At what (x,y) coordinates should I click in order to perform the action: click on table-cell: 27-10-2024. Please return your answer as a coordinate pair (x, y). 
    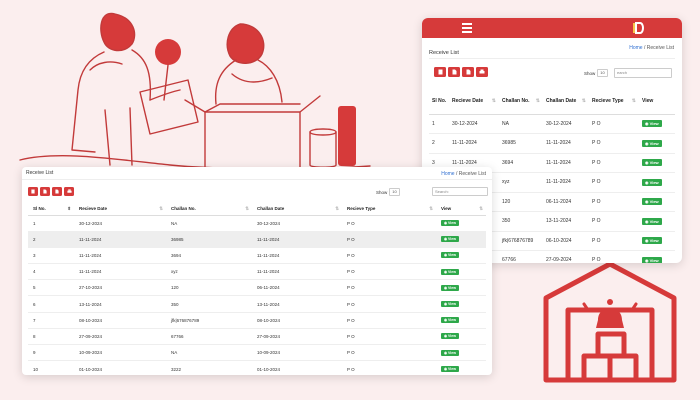
    Looking at the image, I should click on (120, 287).